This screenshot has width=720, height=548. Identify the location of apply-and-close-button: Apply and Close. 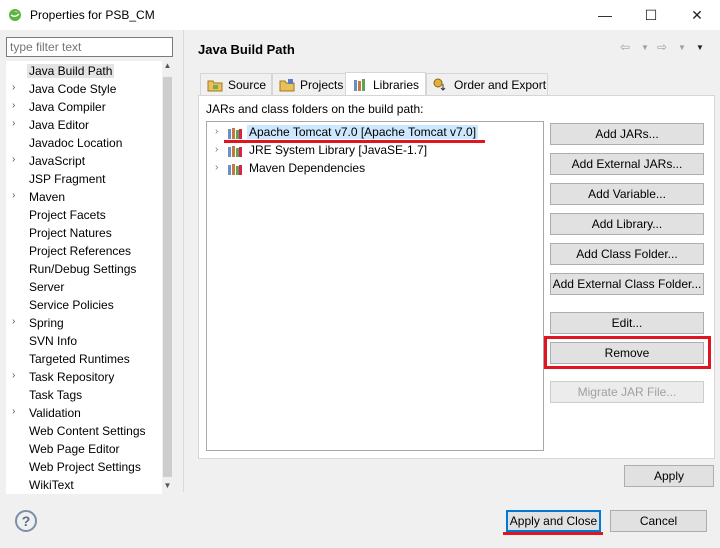
(553, 521).